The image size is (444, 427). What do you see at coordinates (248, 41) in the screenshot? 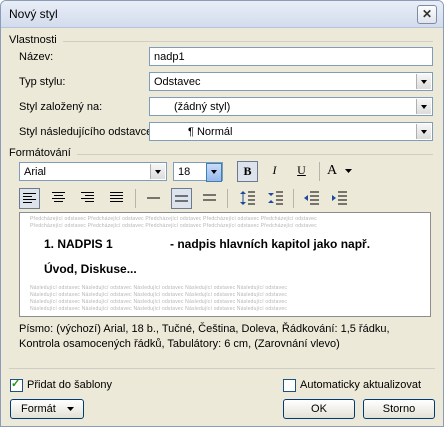
I see `properties-divider` at bounding box center [248, 41].